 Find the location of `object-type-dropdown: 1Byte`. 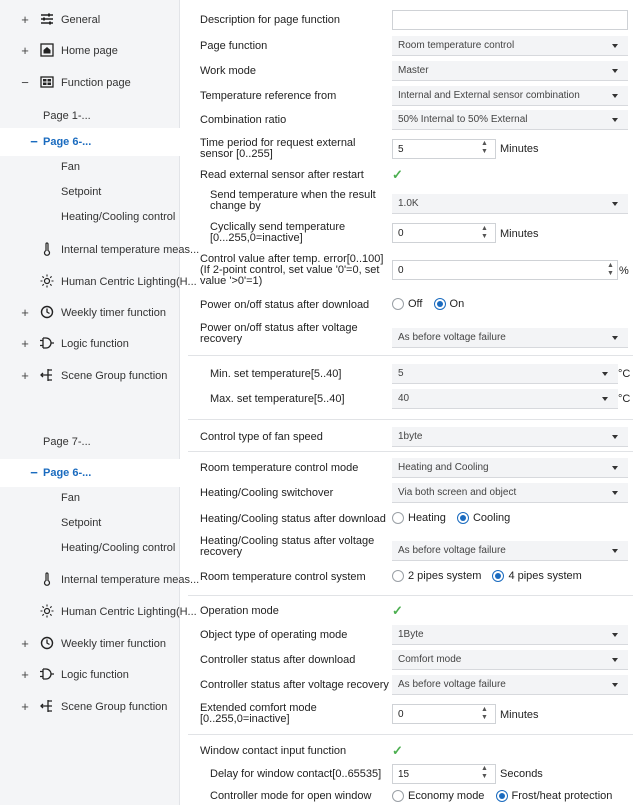

object-type-dropdown: 1Byte is located at coordinates (510, 635).